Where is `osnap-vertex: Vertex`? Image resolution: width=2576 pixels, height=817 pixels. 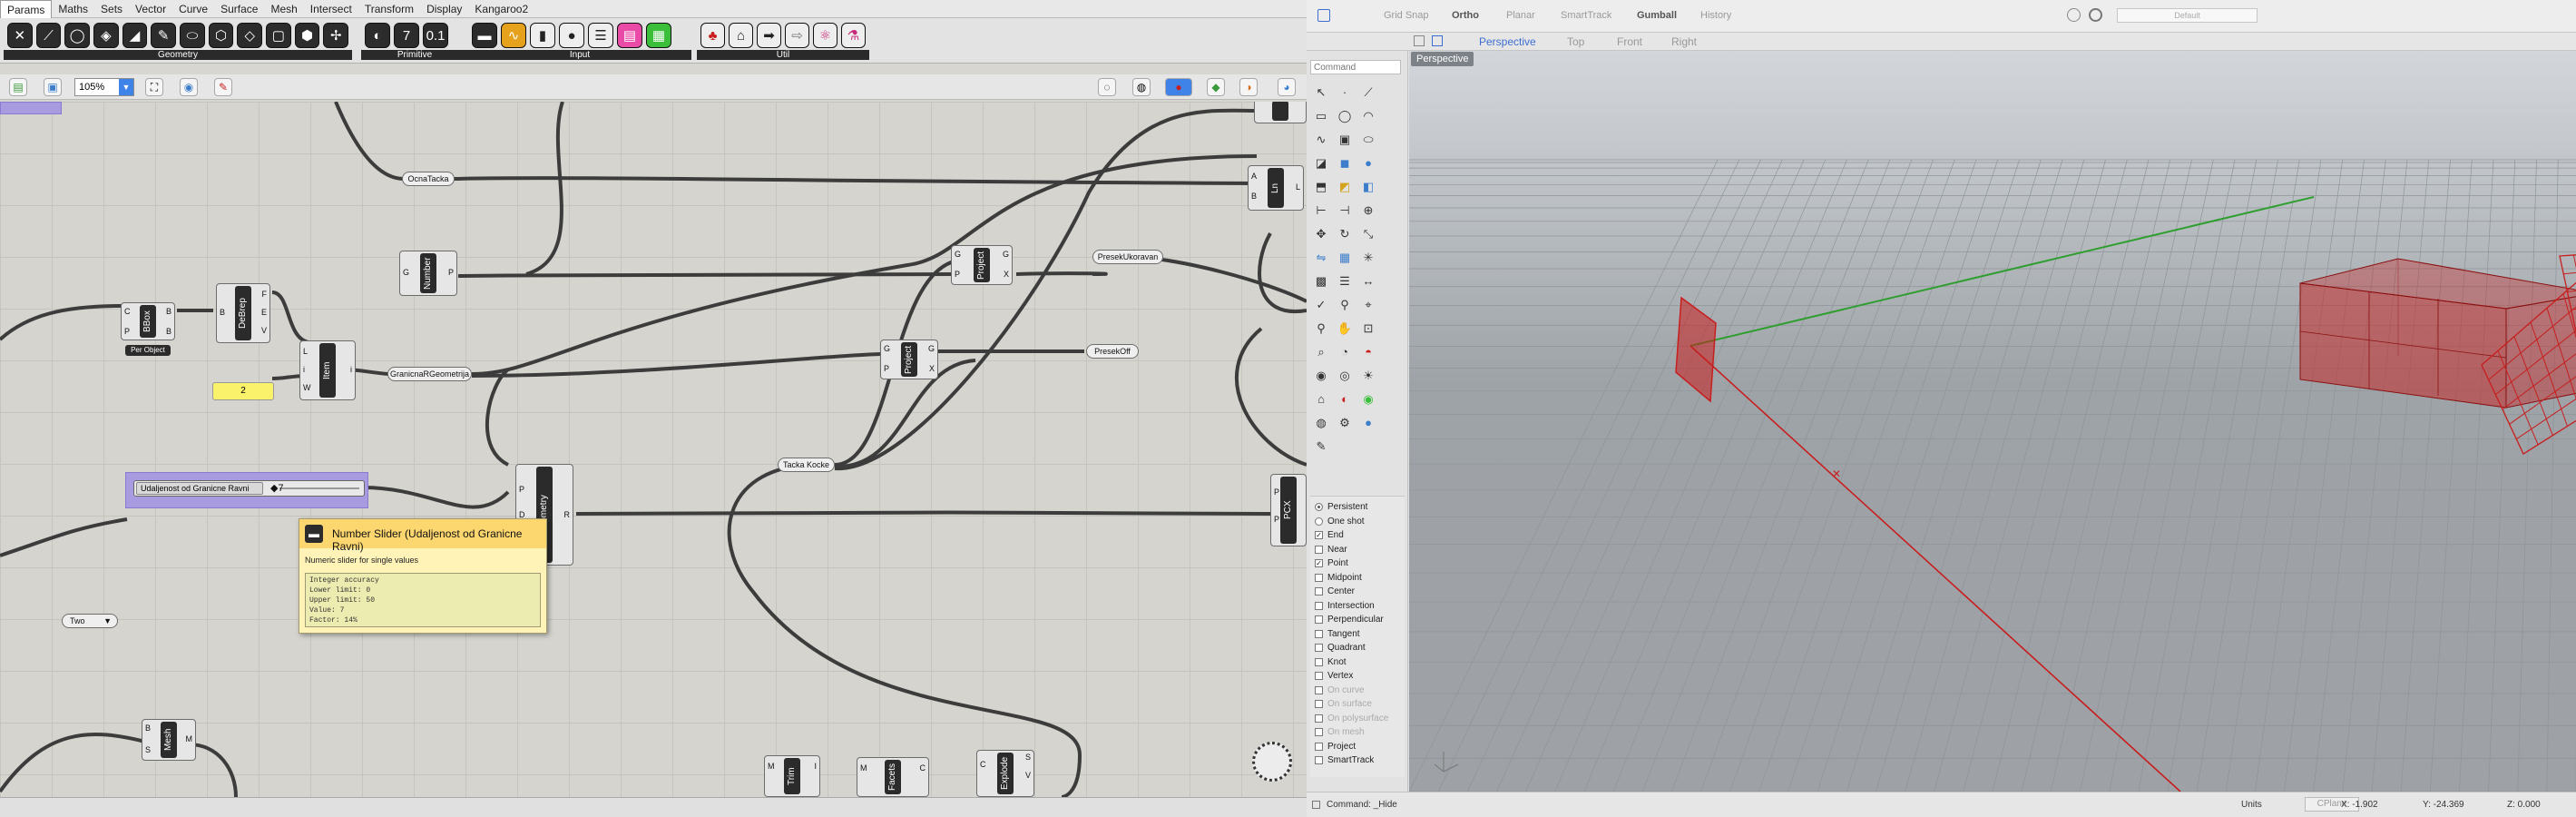
osnap-vertex: Vertex is located at coordinates (1357, 676).